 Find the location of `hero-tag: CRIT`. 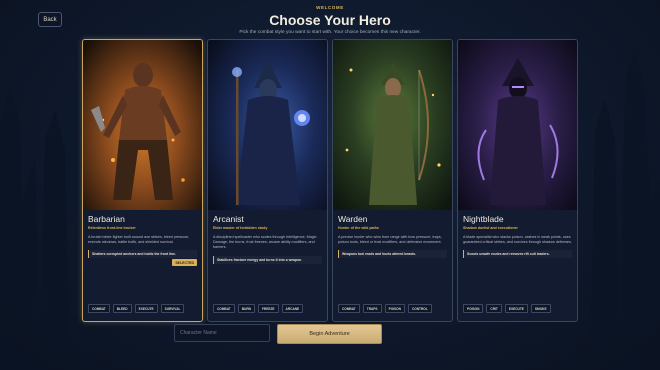

hero-tag: CRIT is located at coordinates (494, 308).